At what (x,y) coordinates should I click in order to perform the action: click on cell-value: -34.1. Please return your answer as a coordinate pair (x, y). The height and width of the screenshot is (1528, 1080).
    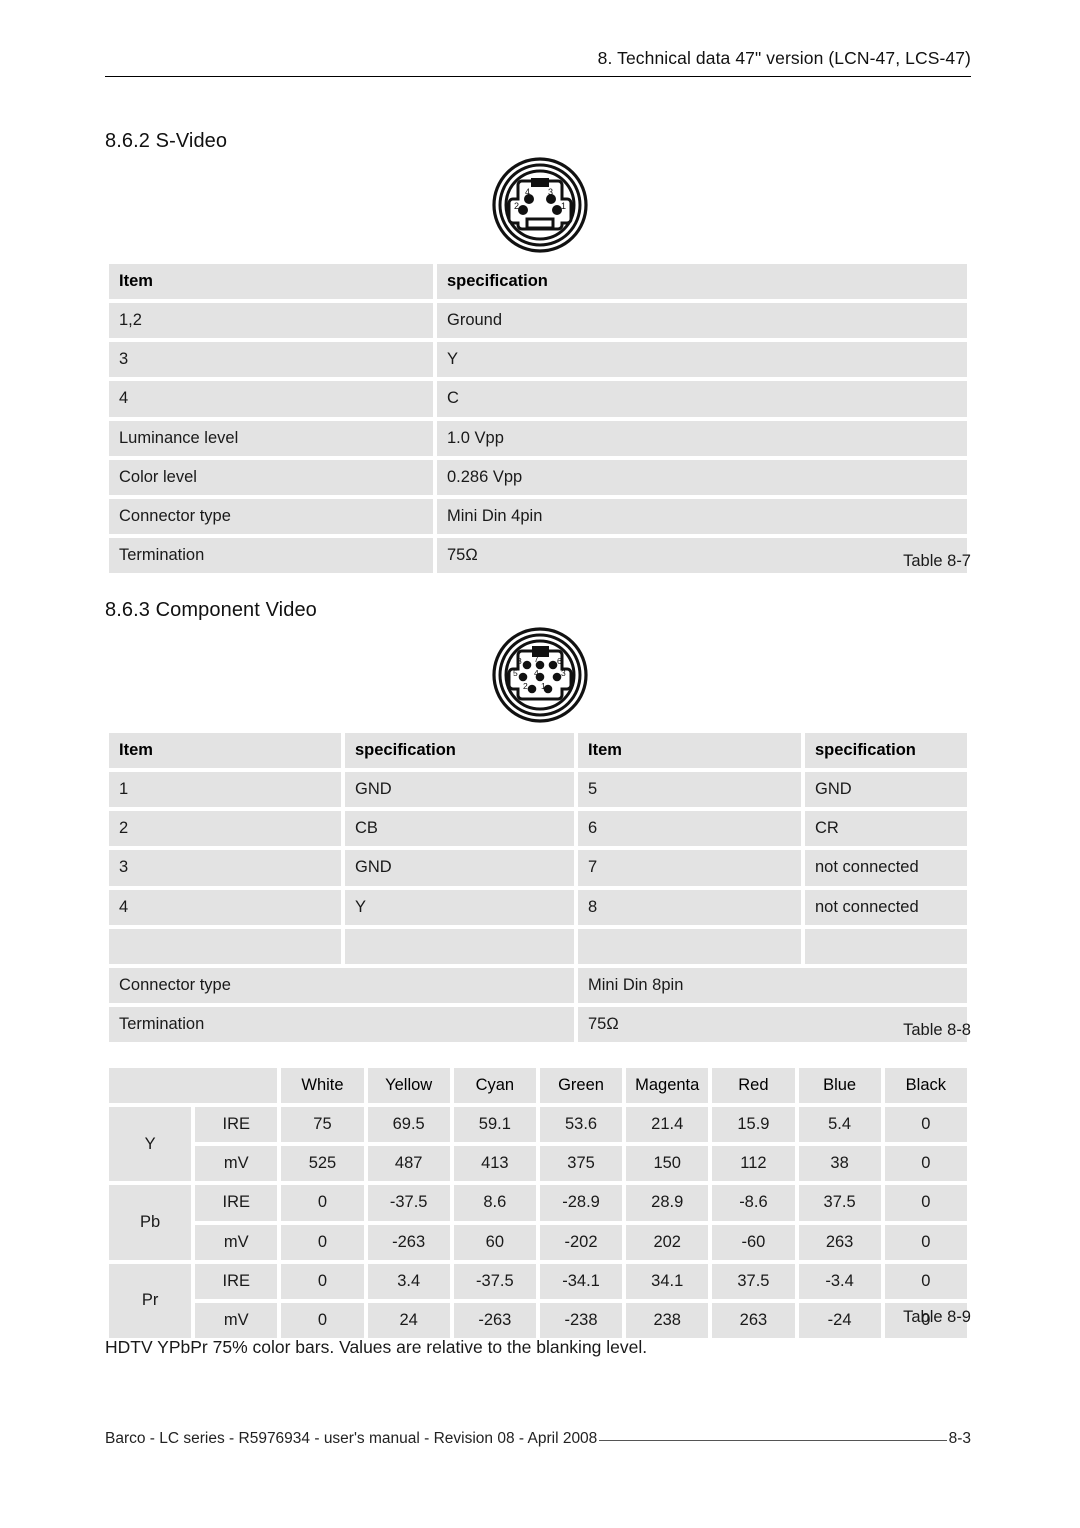
    Looking at the image, I should click on (581, 1281).